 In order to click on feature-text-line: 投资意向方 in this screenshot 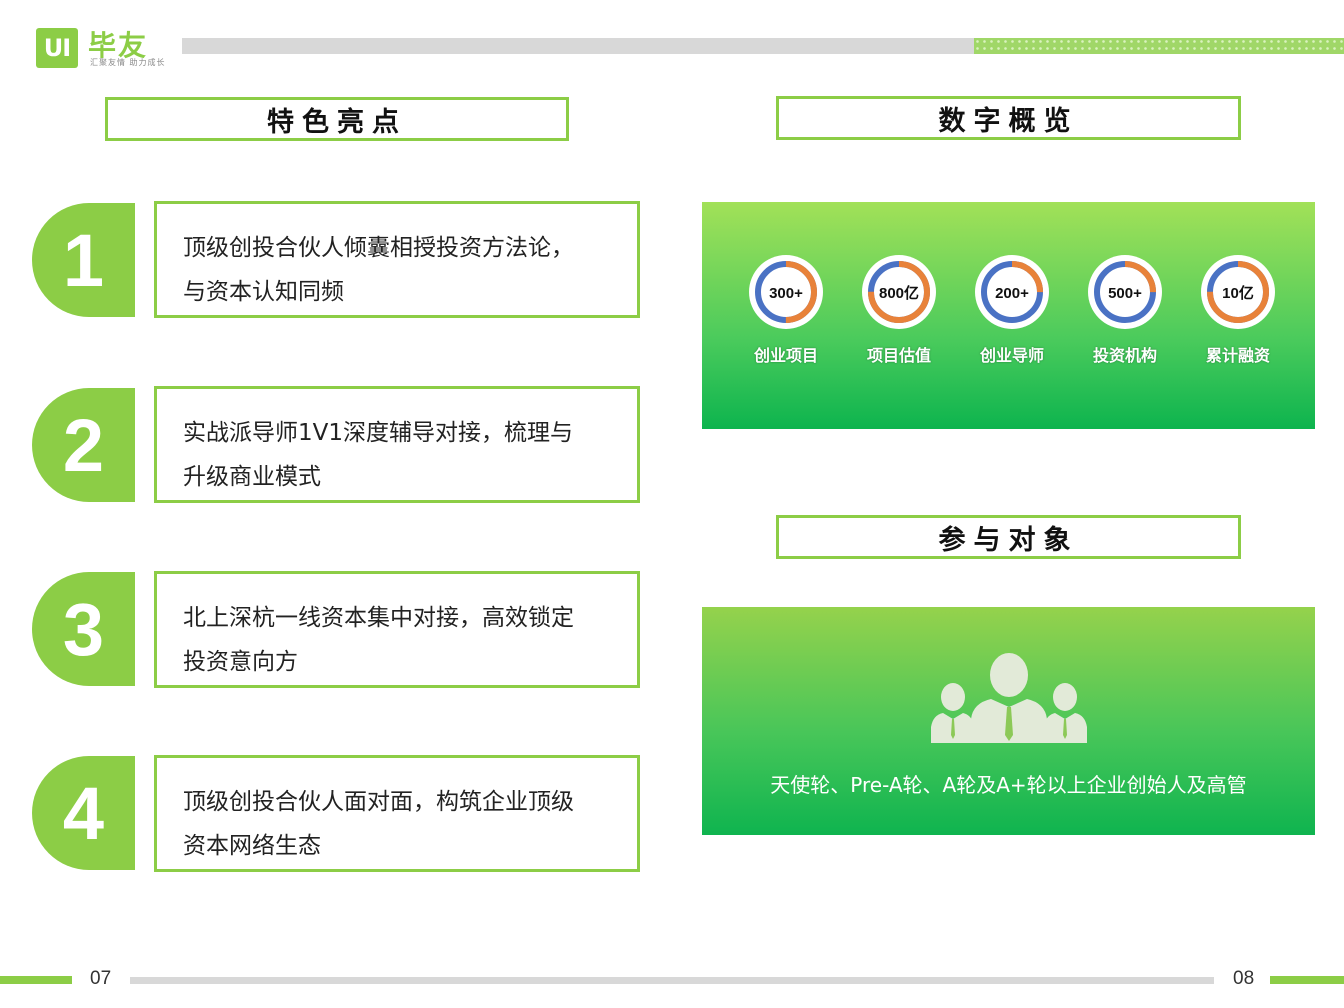, I will do `click(240, 662)`.